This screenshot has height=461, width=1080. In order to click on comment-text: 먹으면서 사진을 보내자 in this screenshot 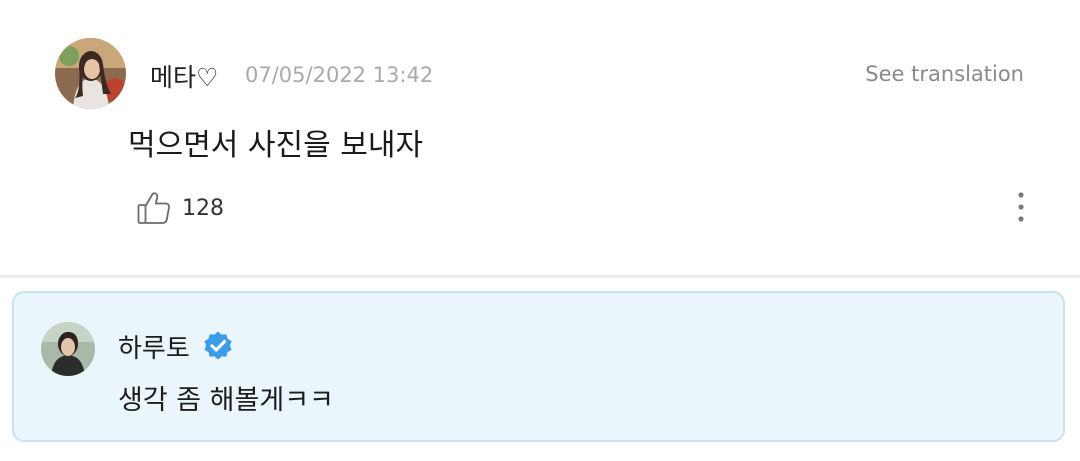, I will do `click(276, 145)`.